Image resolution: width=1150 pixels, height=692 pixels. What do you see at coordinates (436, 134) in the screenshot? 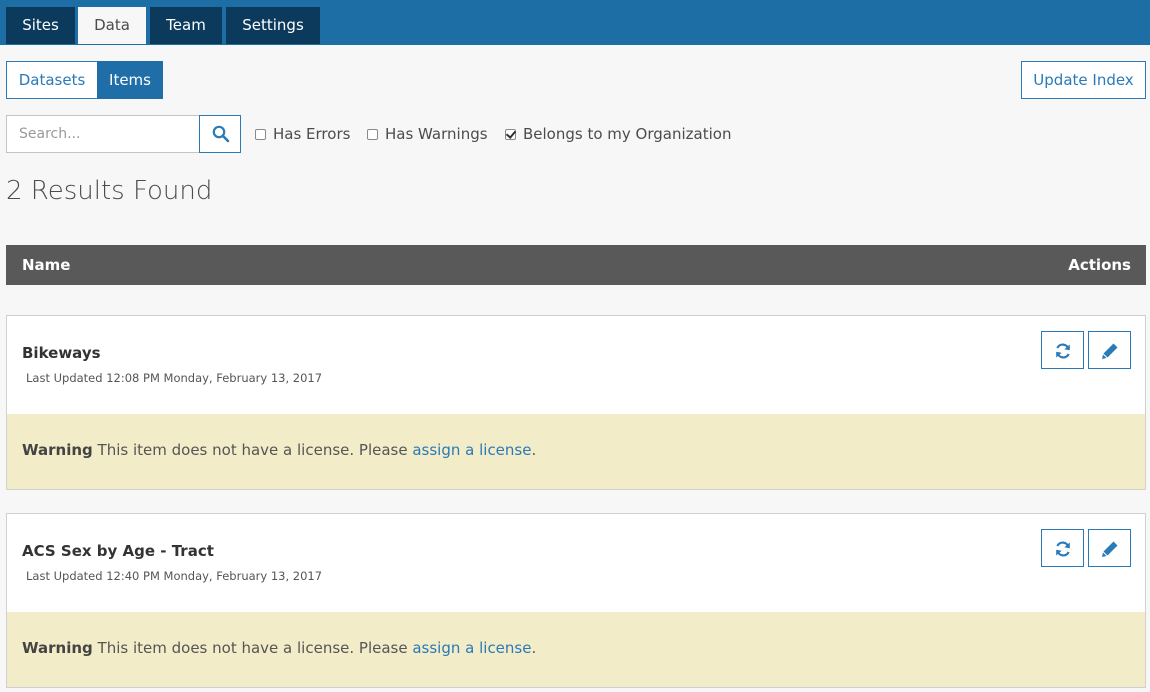
I see `has-warnings-label: Has Warnings` at bounding box center [436, 134].